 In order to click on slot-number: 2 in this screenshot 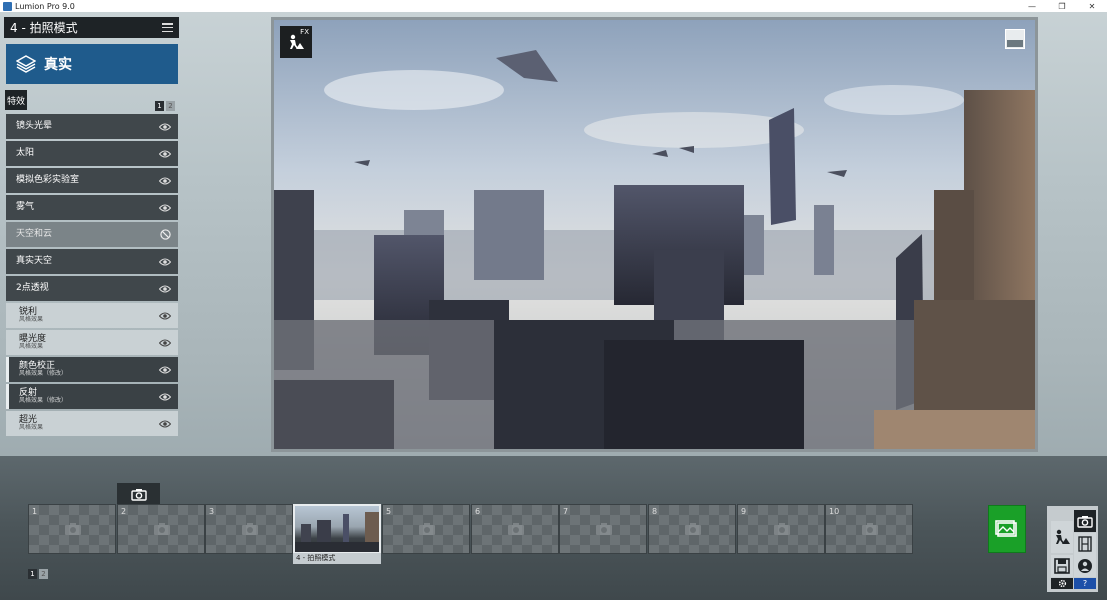, I will do `click(124, 511)`.